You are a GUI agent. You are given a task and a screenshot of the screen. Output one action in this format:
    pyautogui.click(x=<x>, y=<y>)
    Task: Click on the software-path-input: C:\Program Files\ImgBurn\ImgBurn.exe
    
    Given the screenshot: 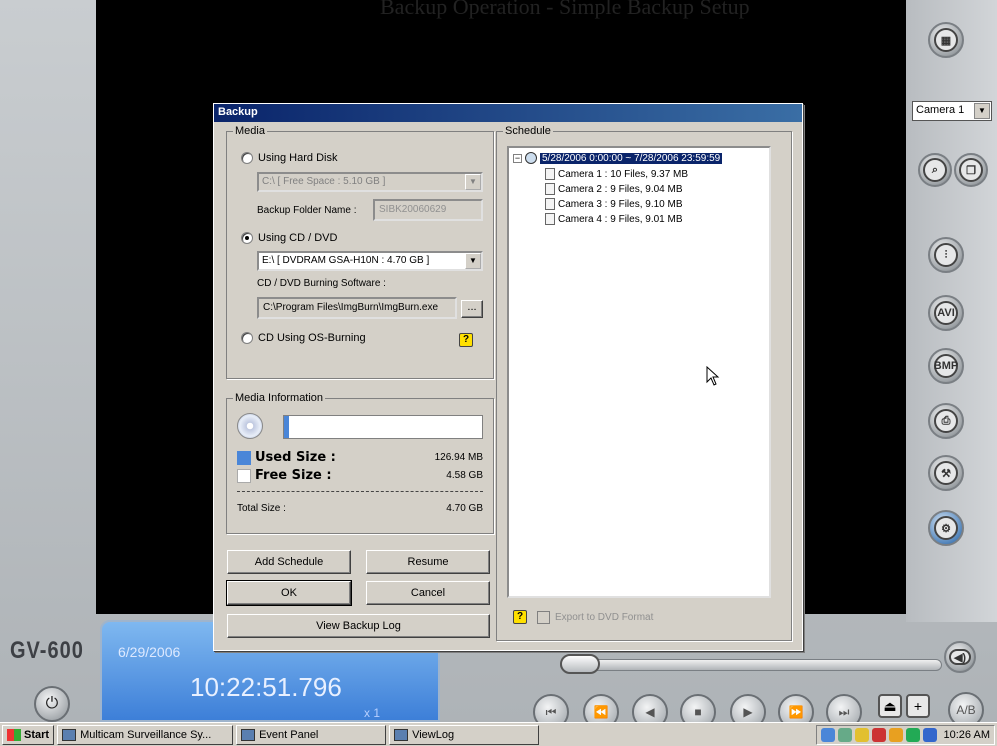 What is the action you would take?
    pyautogui.click(x=357, y=308)
    